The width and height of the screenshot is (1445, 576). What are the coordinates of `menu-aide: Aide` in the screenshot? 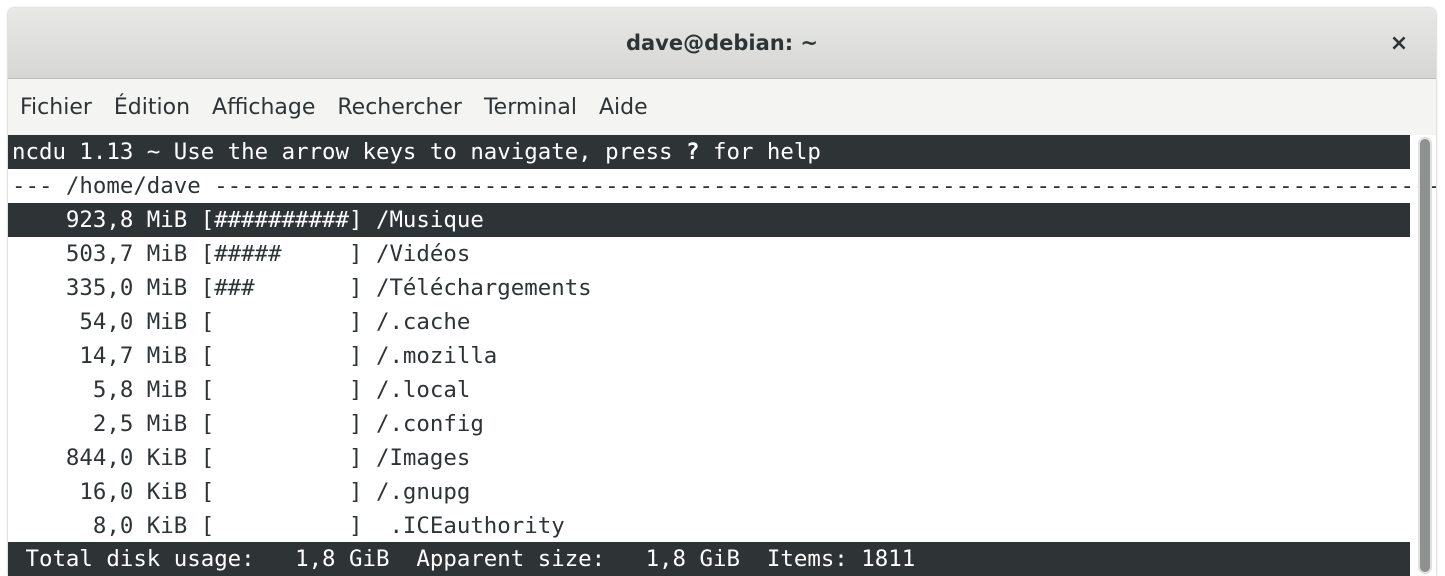 It's located at (624, 107).